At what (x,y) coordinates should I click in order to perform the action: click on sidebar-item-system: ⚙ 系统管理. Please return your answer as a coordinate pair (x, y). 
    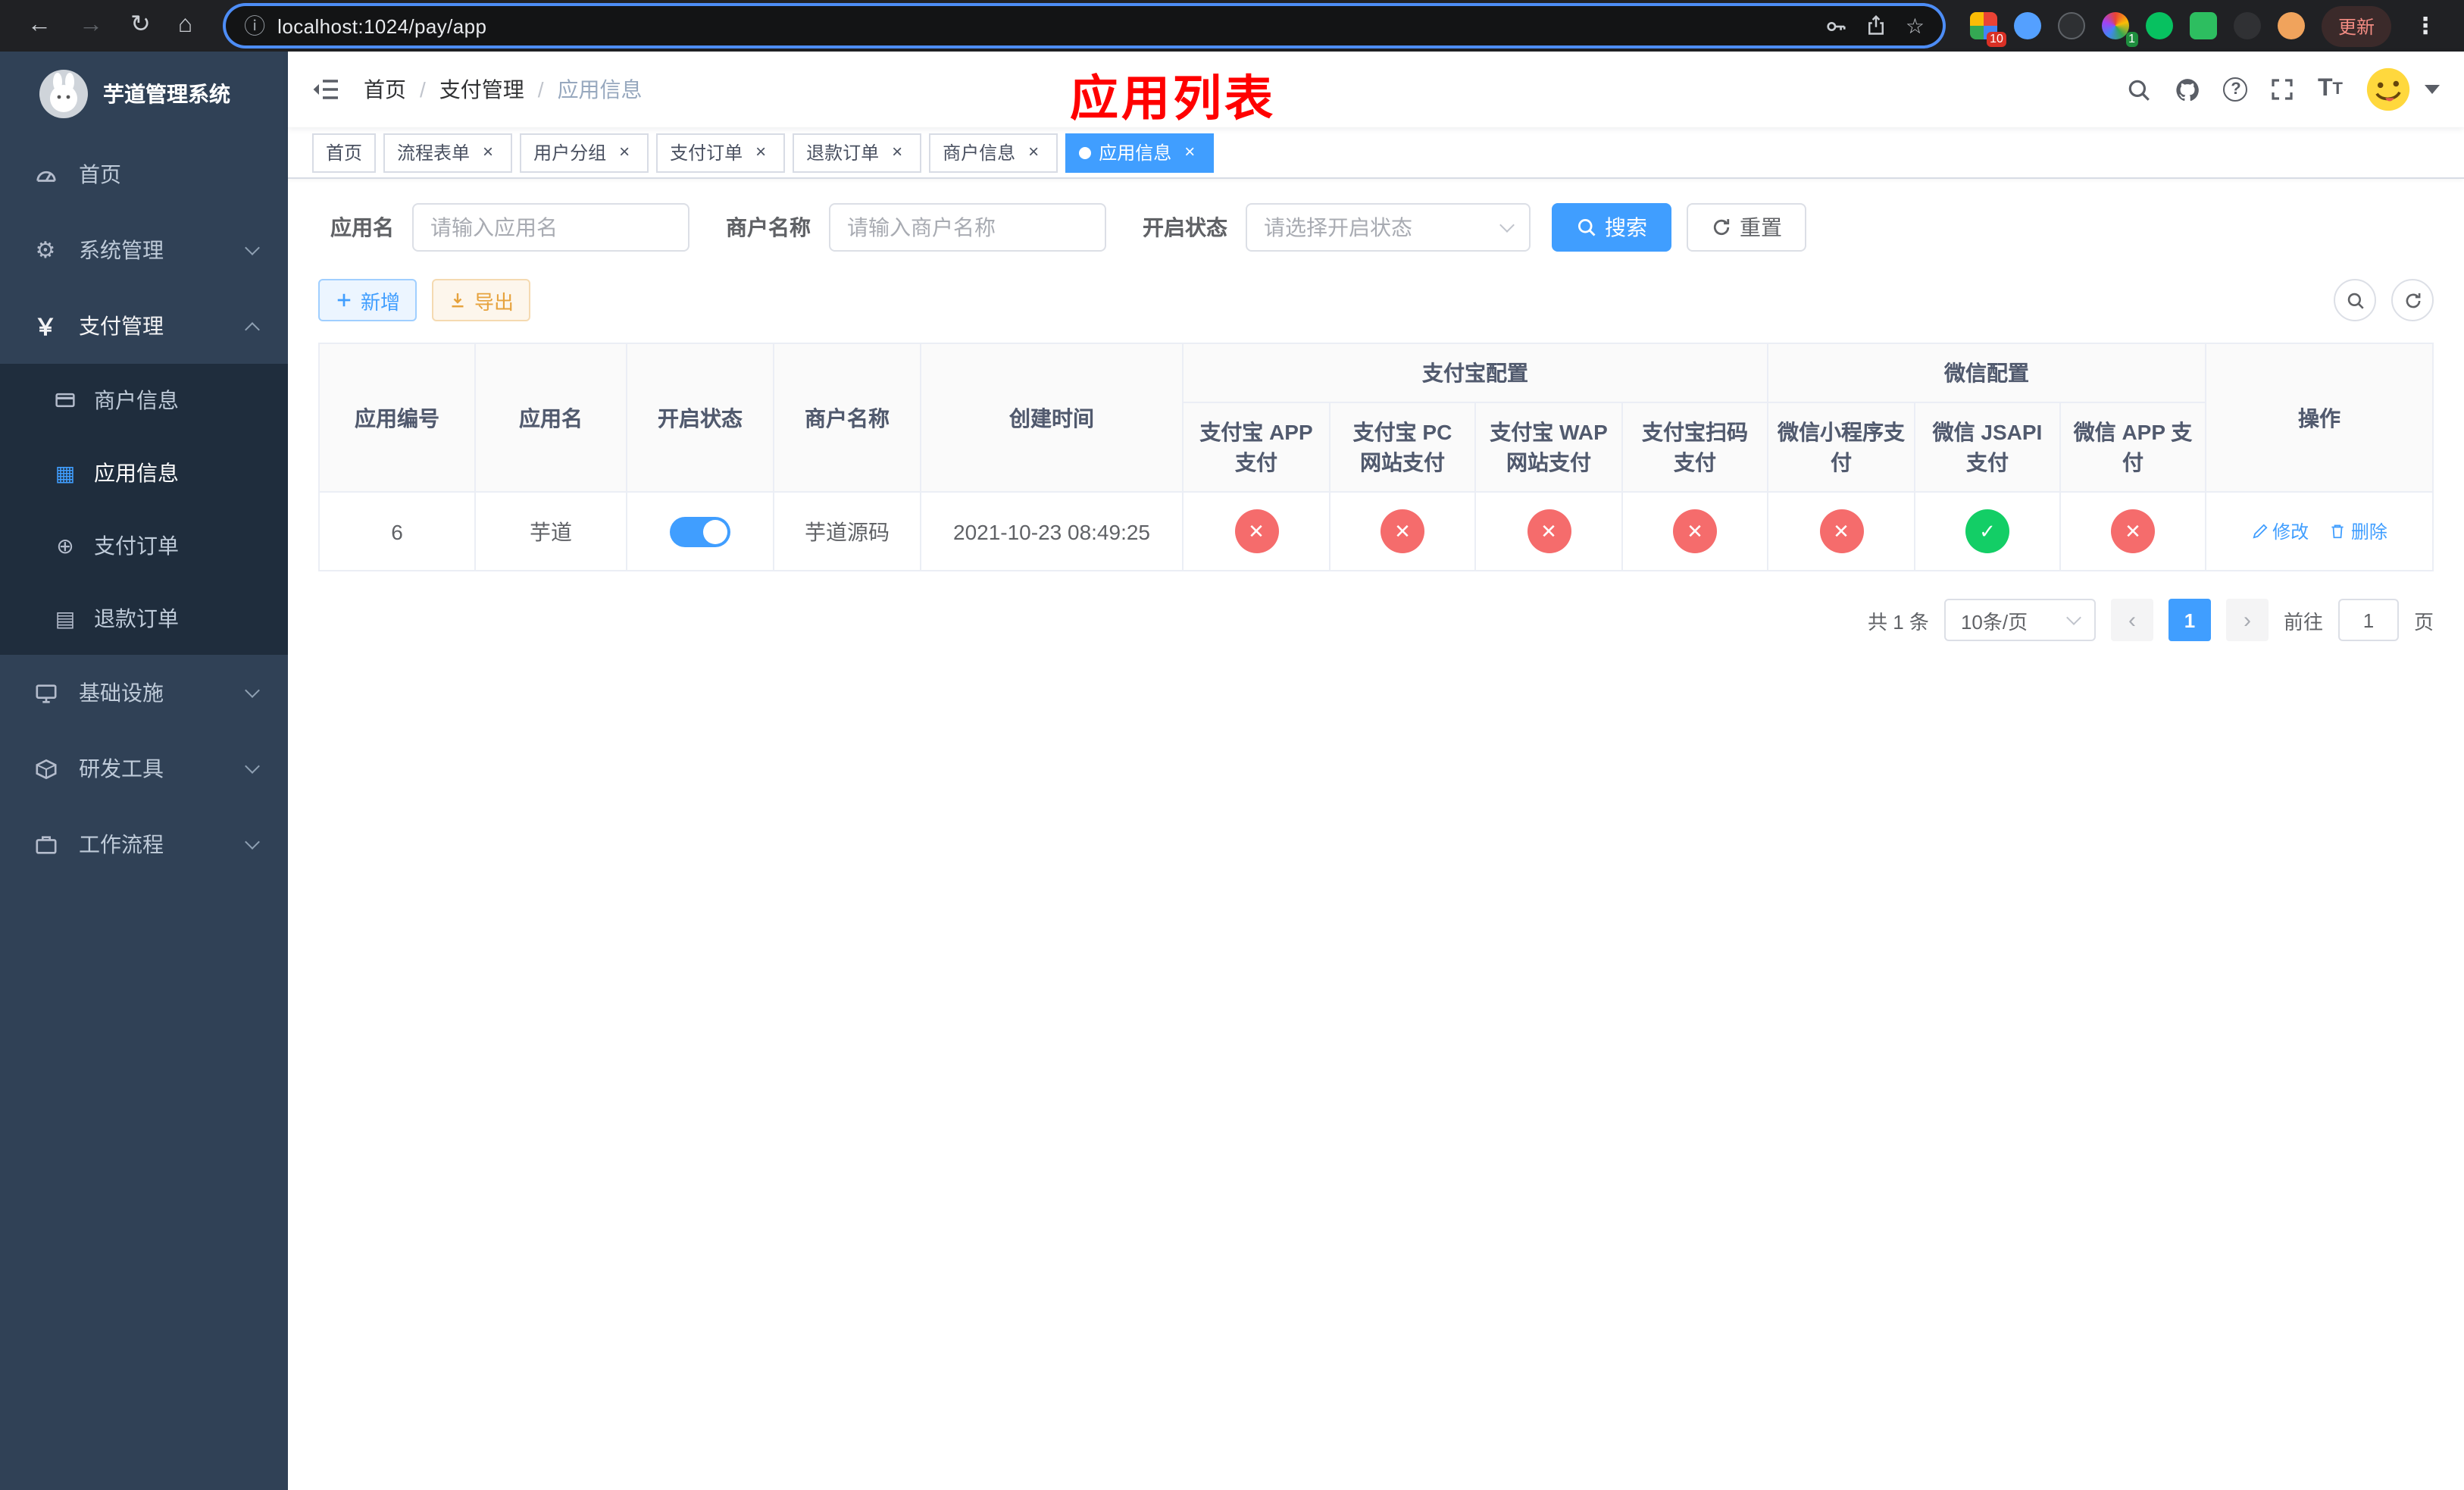
    Looking at the image, I should click on (144, 250).